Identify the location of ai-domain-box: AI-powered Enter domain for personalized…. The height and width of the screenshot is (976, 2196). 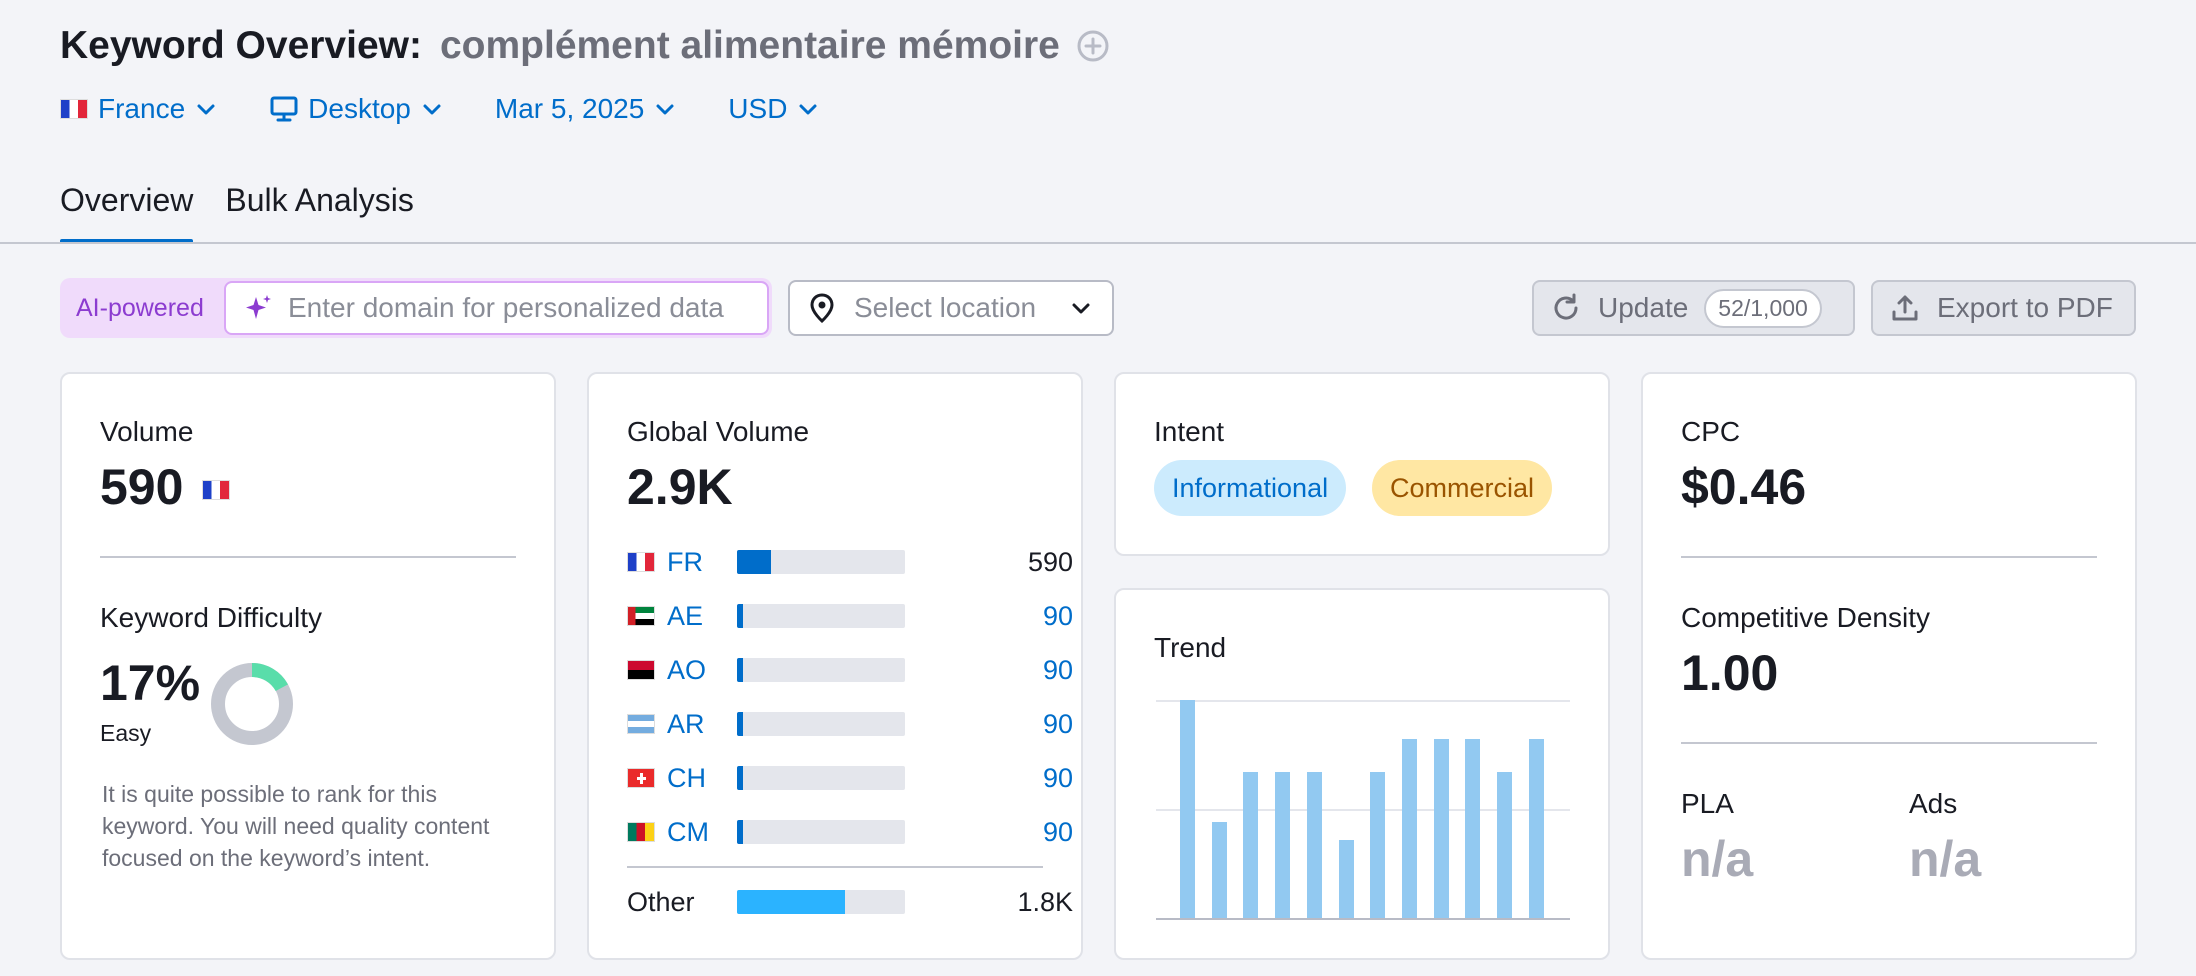
(416, 308).